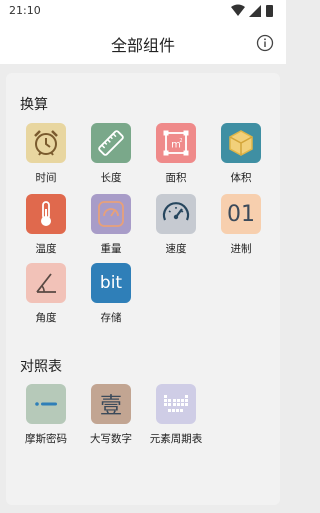 The image size is (320, 513). I want to click on periodic-table-icon, so click(176, 403).